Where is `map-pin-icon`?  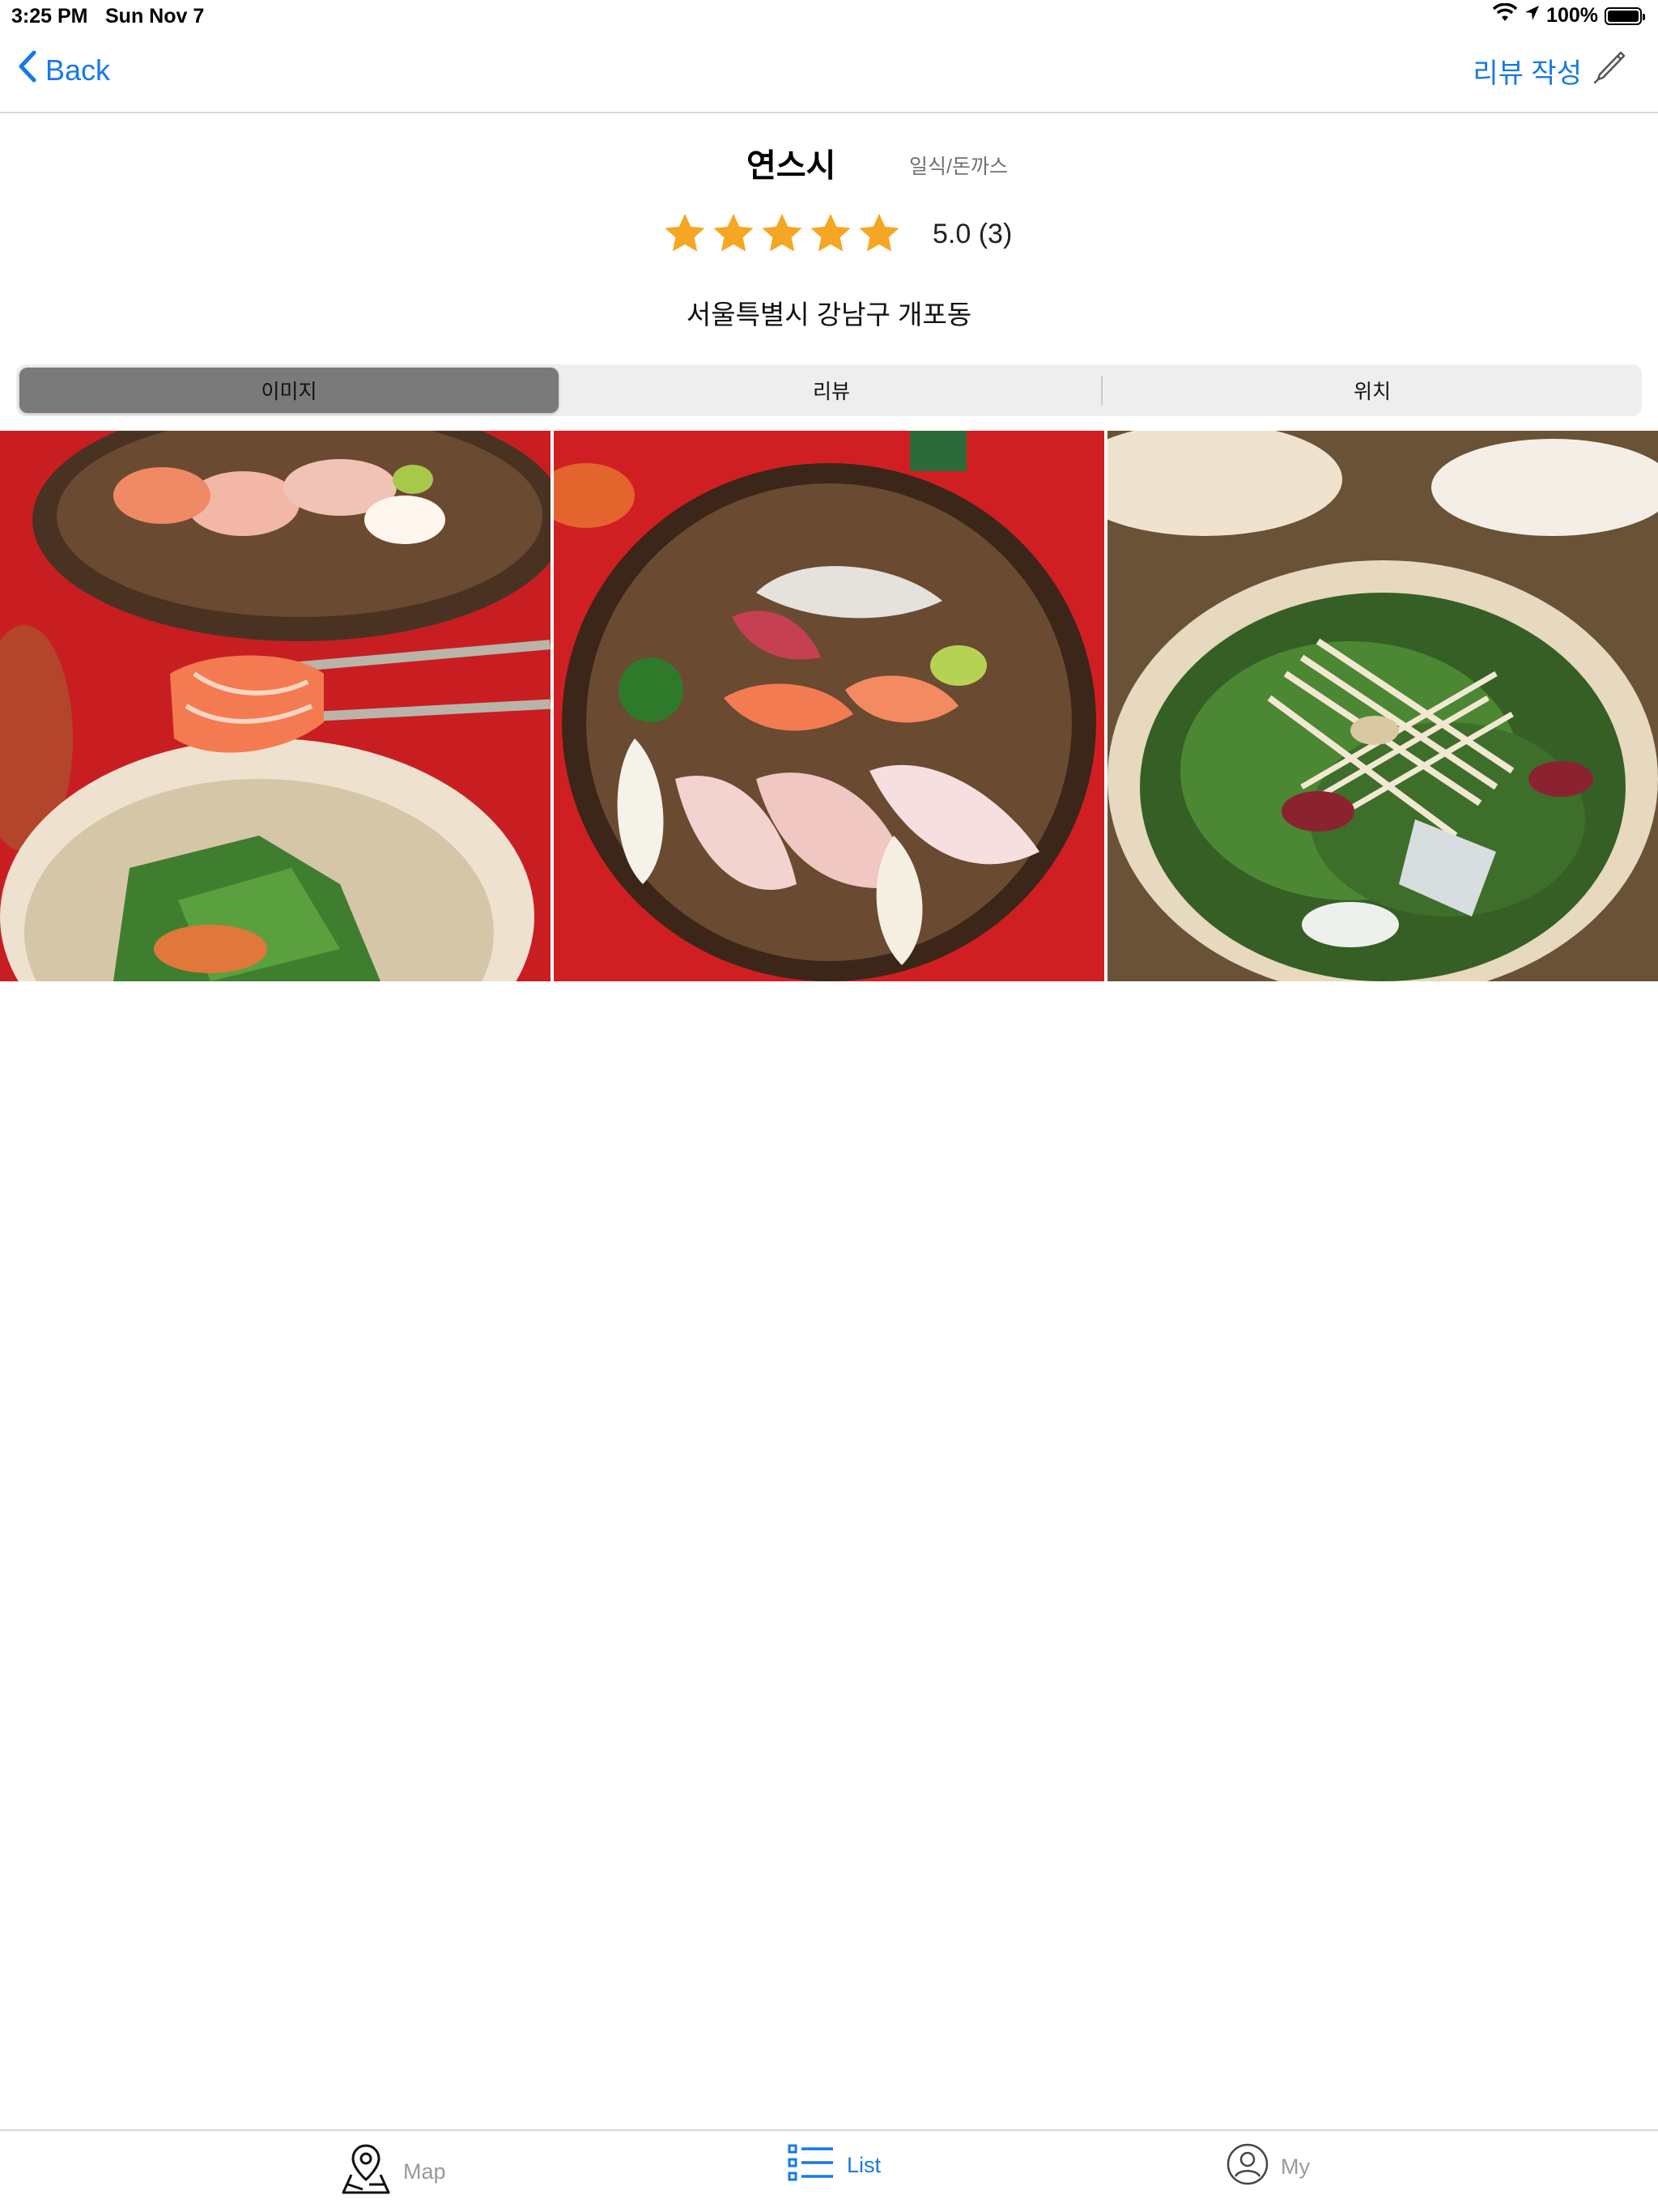 map-pin-icon is located at coordinates (366, 2171).